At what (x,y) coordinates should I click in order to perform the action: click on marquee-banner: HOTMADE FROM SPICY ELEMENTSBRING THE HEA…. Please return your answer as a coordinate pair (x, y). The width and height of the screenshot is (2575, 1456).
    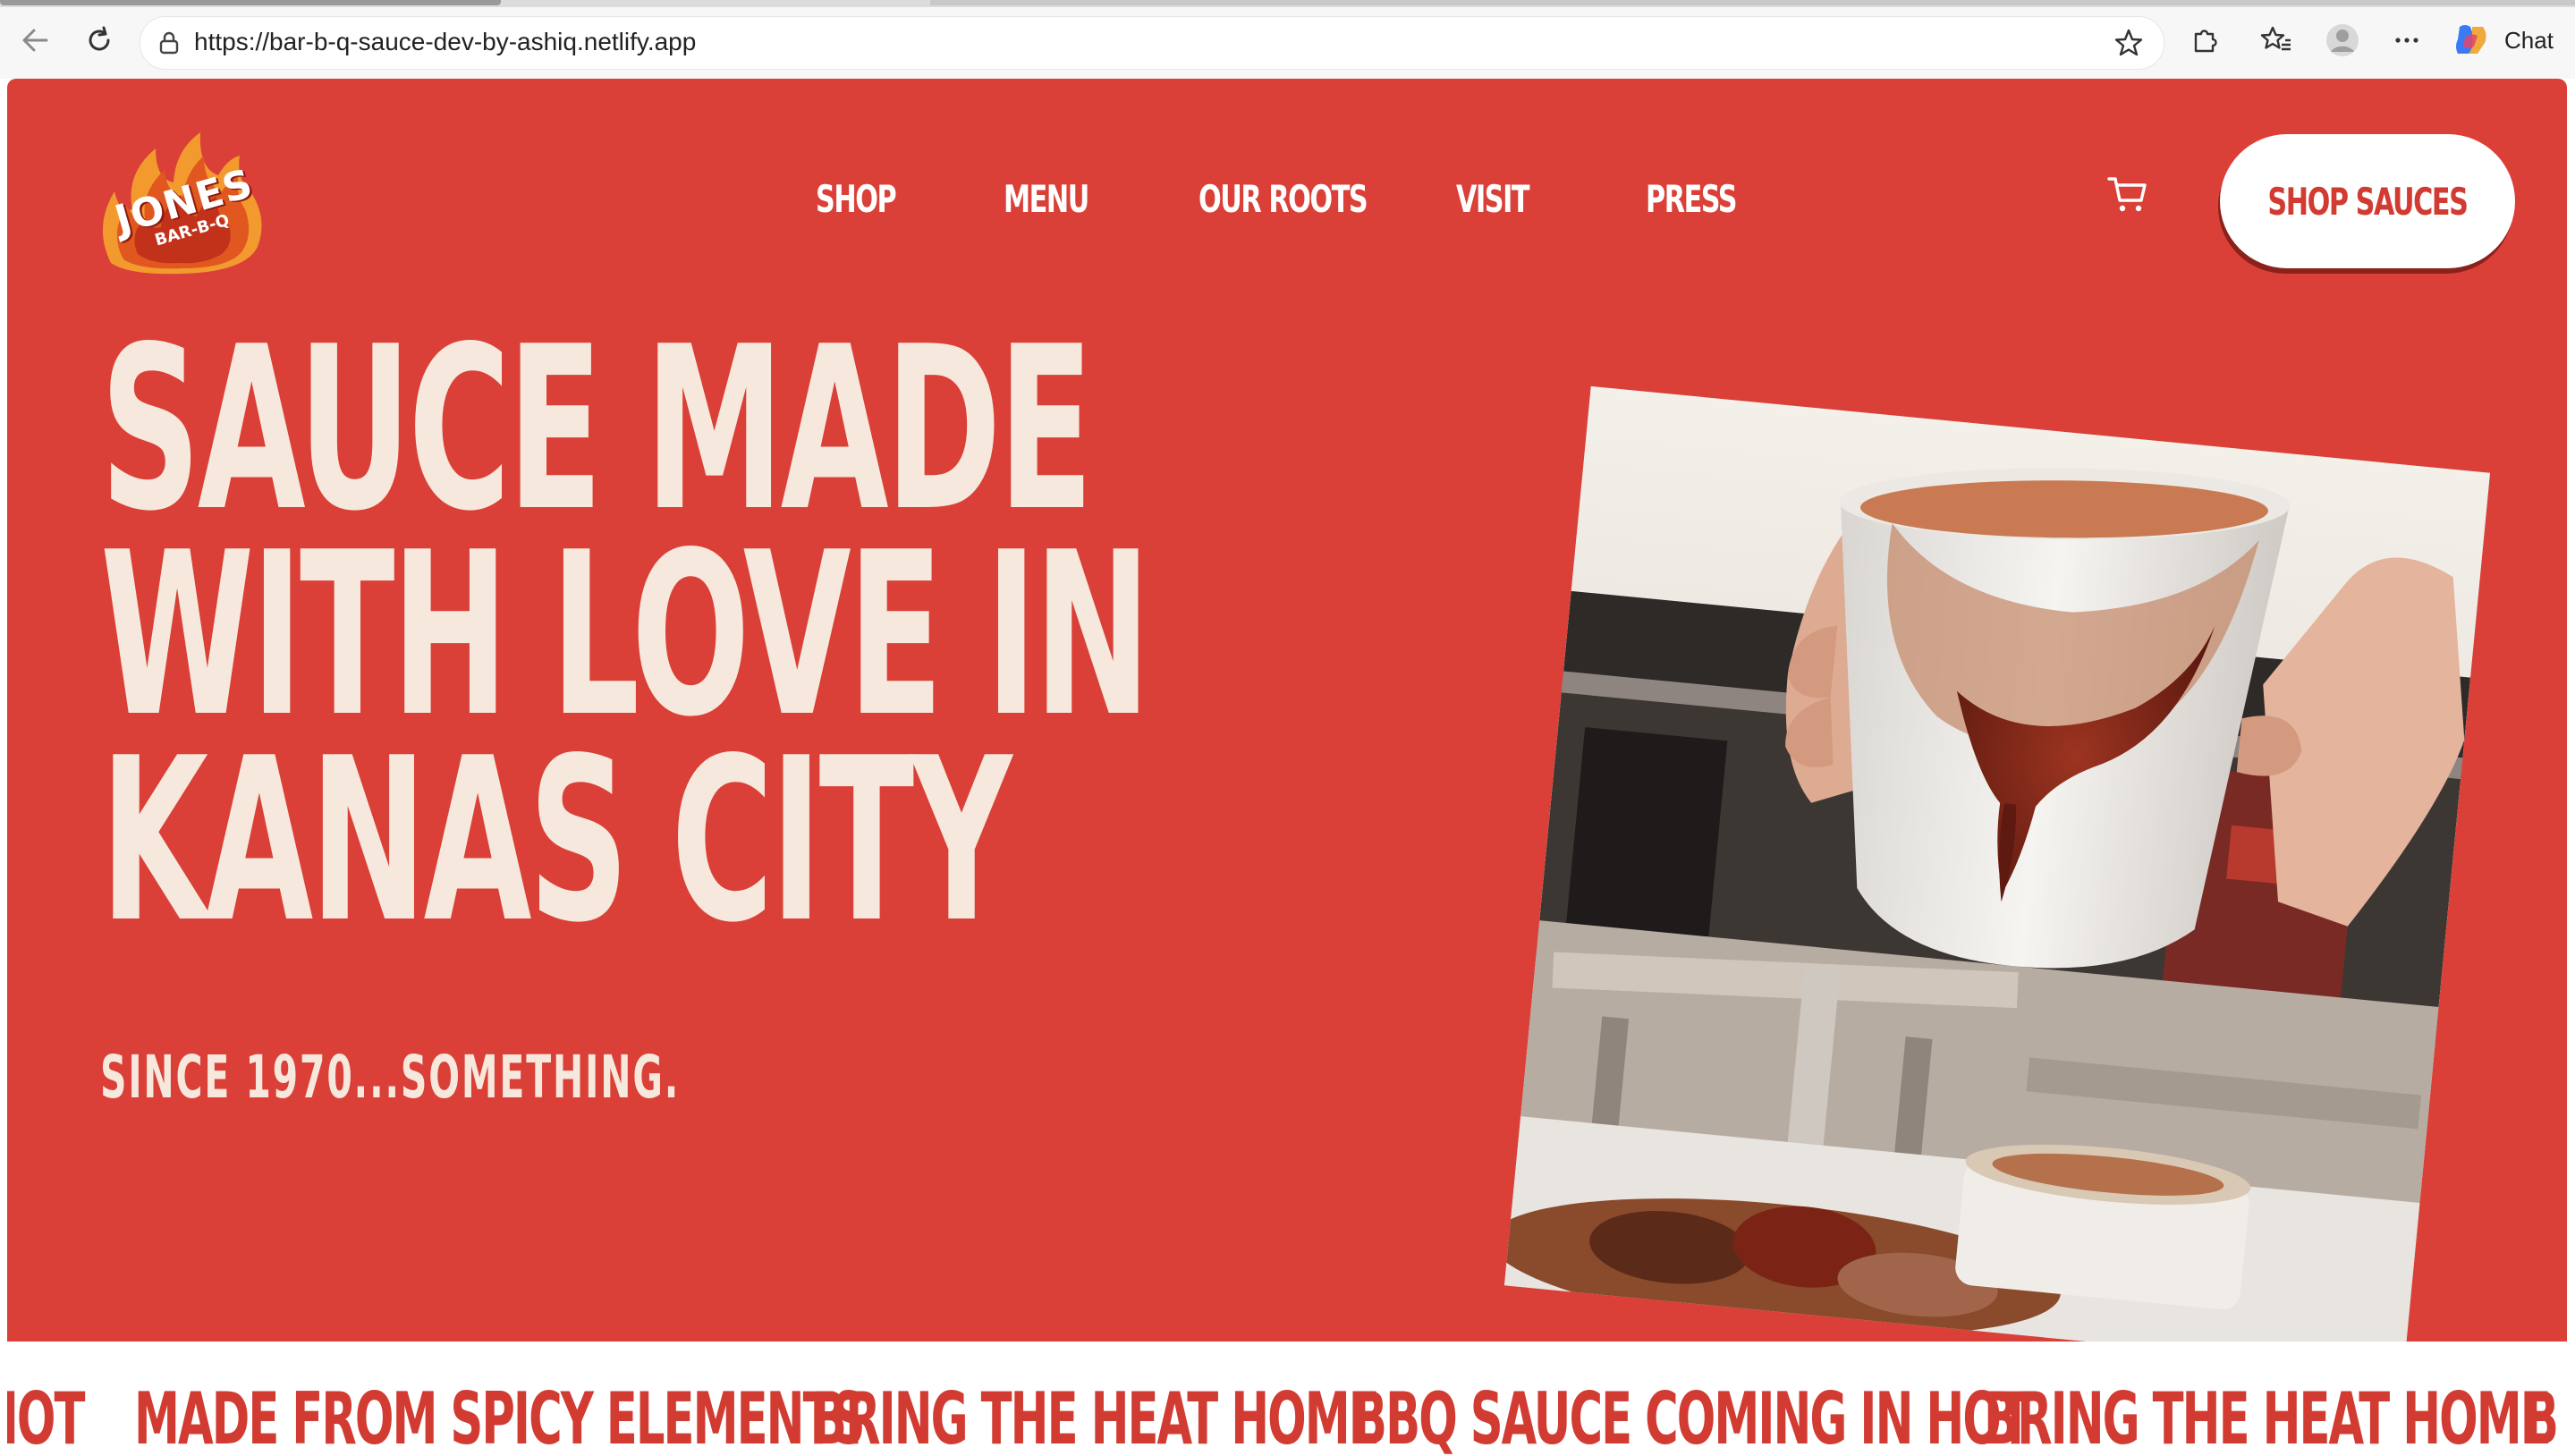
    Looking at the image, I should click on (1287, 1399).